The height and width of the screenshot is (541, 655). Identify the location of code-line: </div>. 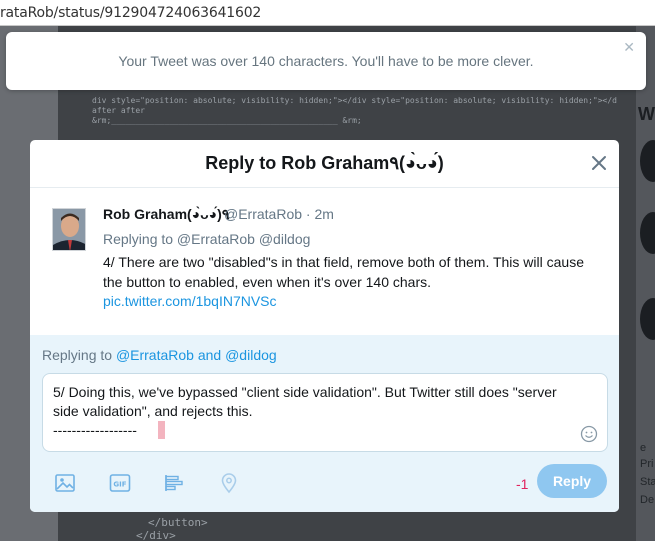
(156, 535).